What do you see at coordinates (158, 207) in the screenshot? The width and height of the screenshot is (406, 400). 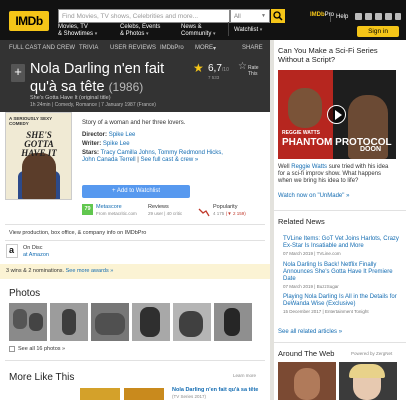 I see `reviews-label: Reviews` at bounding box center [158, 207].